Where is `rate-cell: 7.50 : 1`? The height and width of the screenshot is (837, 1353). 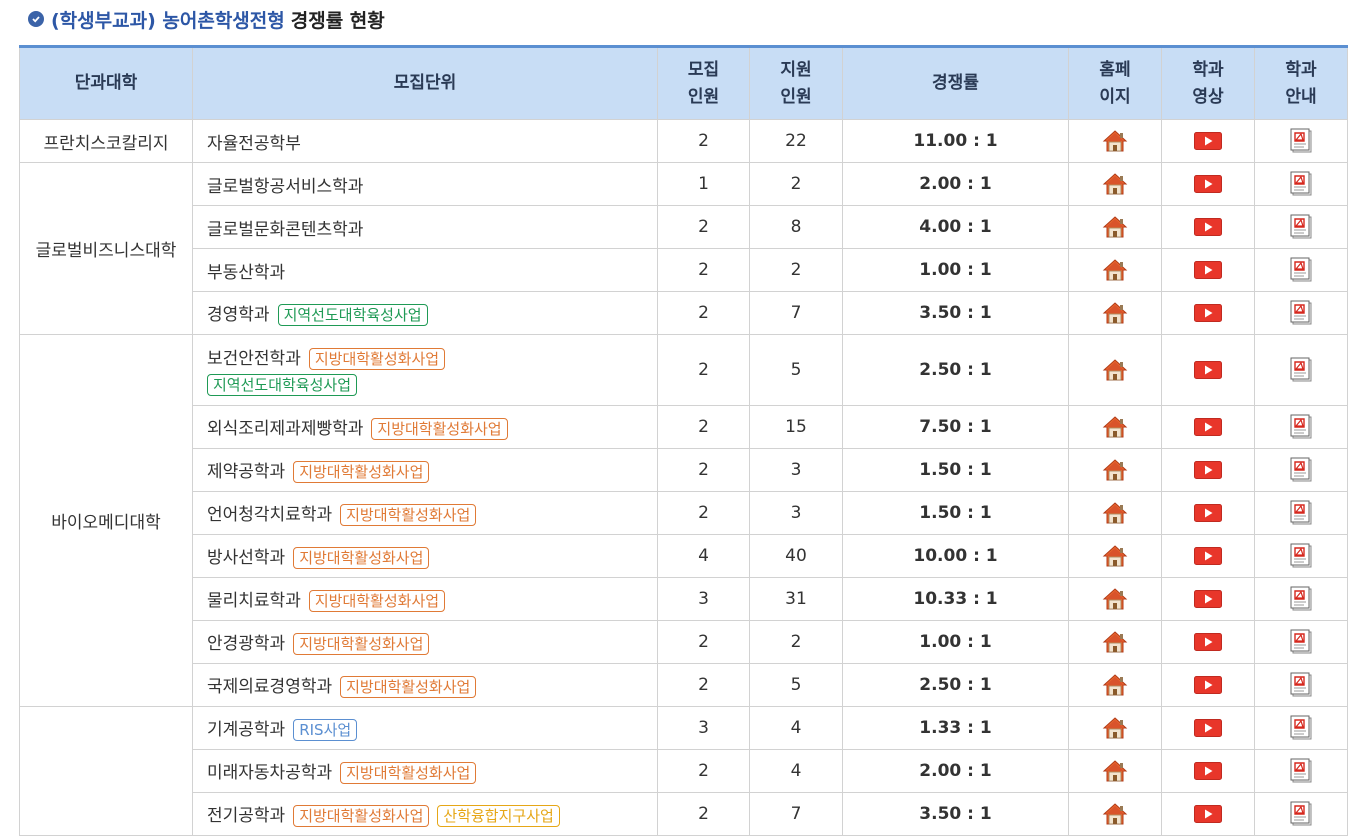 rate-cell: 7.50 : 1 is located at coordinates (955, 427).